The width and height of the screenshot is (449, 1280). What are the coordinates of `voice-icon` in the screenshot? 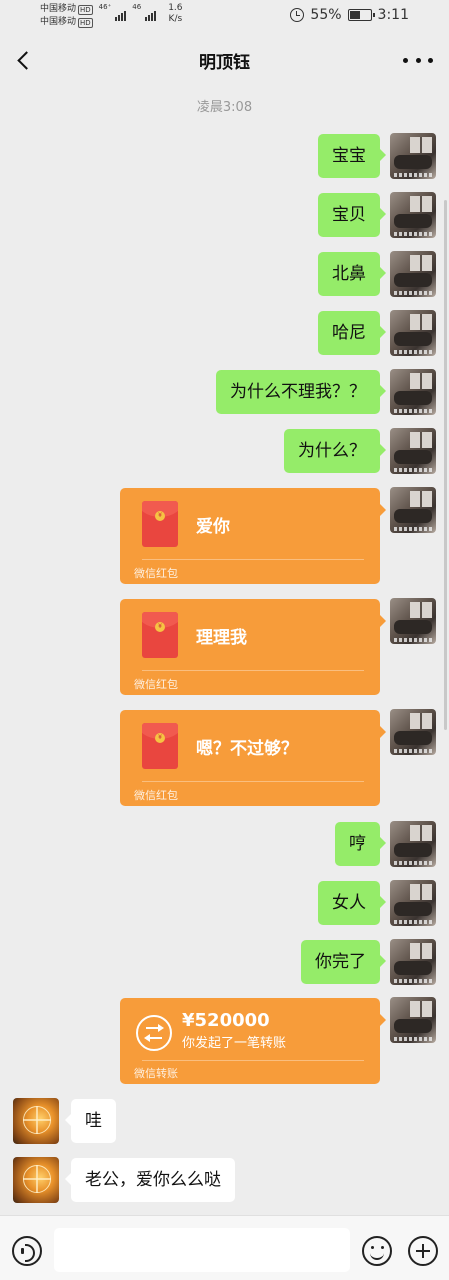 It's located at (27, 1251).